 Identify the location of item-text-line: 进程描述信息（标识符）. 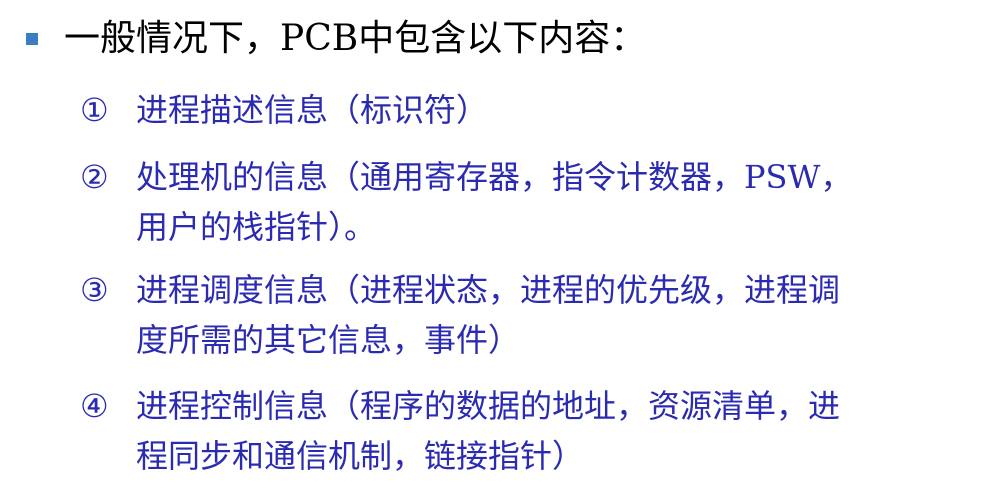
(312, 110).